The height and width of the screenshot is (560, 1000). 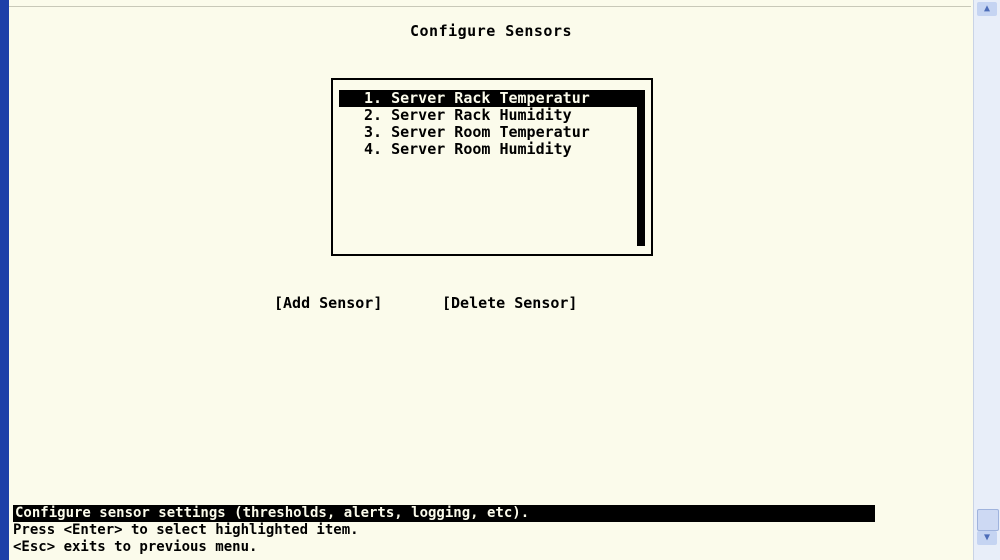 What do you see at coordinates (509, 303) in the screenshot?
I see `delete-sensor-button: [Delete Sensor]` at bounding box center [509, 303].